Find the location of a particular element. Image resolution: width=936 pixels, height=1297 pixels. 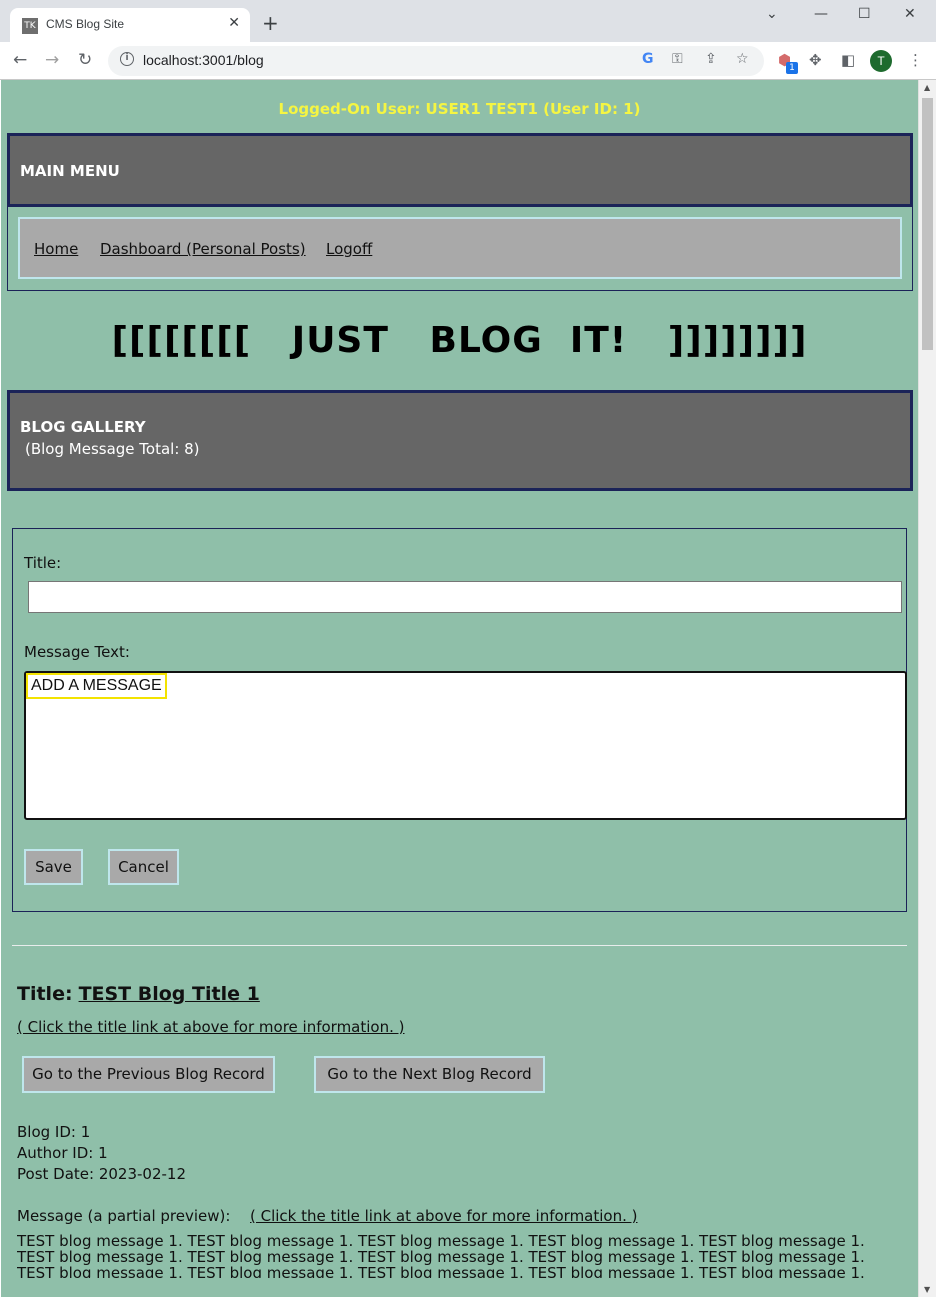

tab-search-icon: ⌄ is located at coordinates (772, 14).